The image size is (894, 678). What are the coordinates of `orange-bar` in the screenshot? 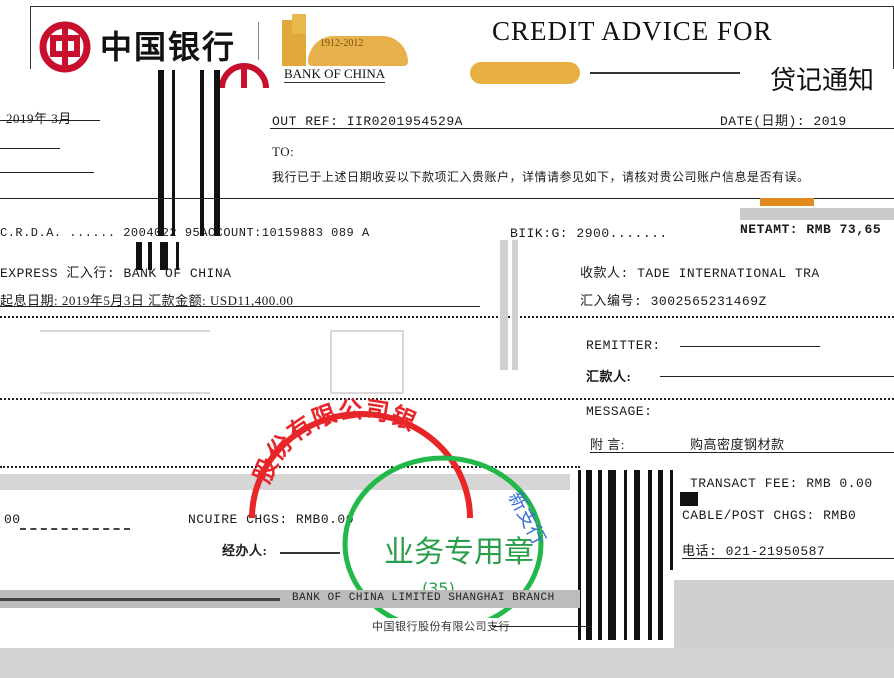 It's located at (787, 202).